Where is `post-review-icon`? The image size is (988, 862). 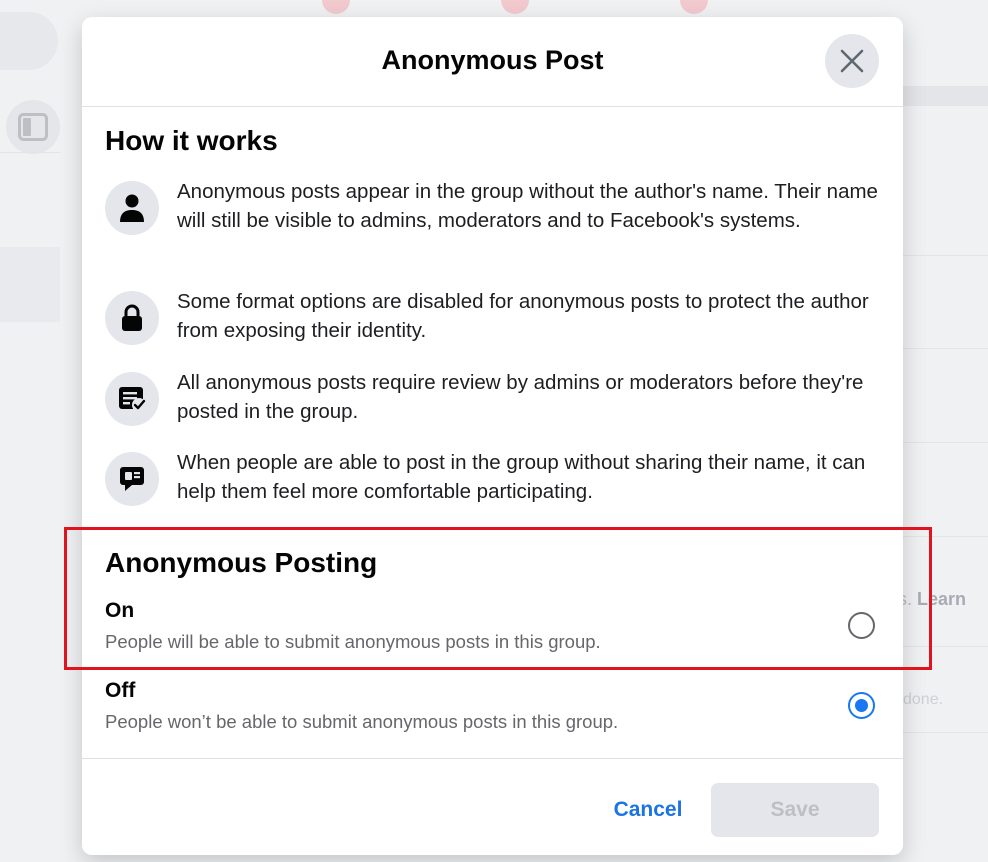 post-review-icon is located at coordinates (132, 399).